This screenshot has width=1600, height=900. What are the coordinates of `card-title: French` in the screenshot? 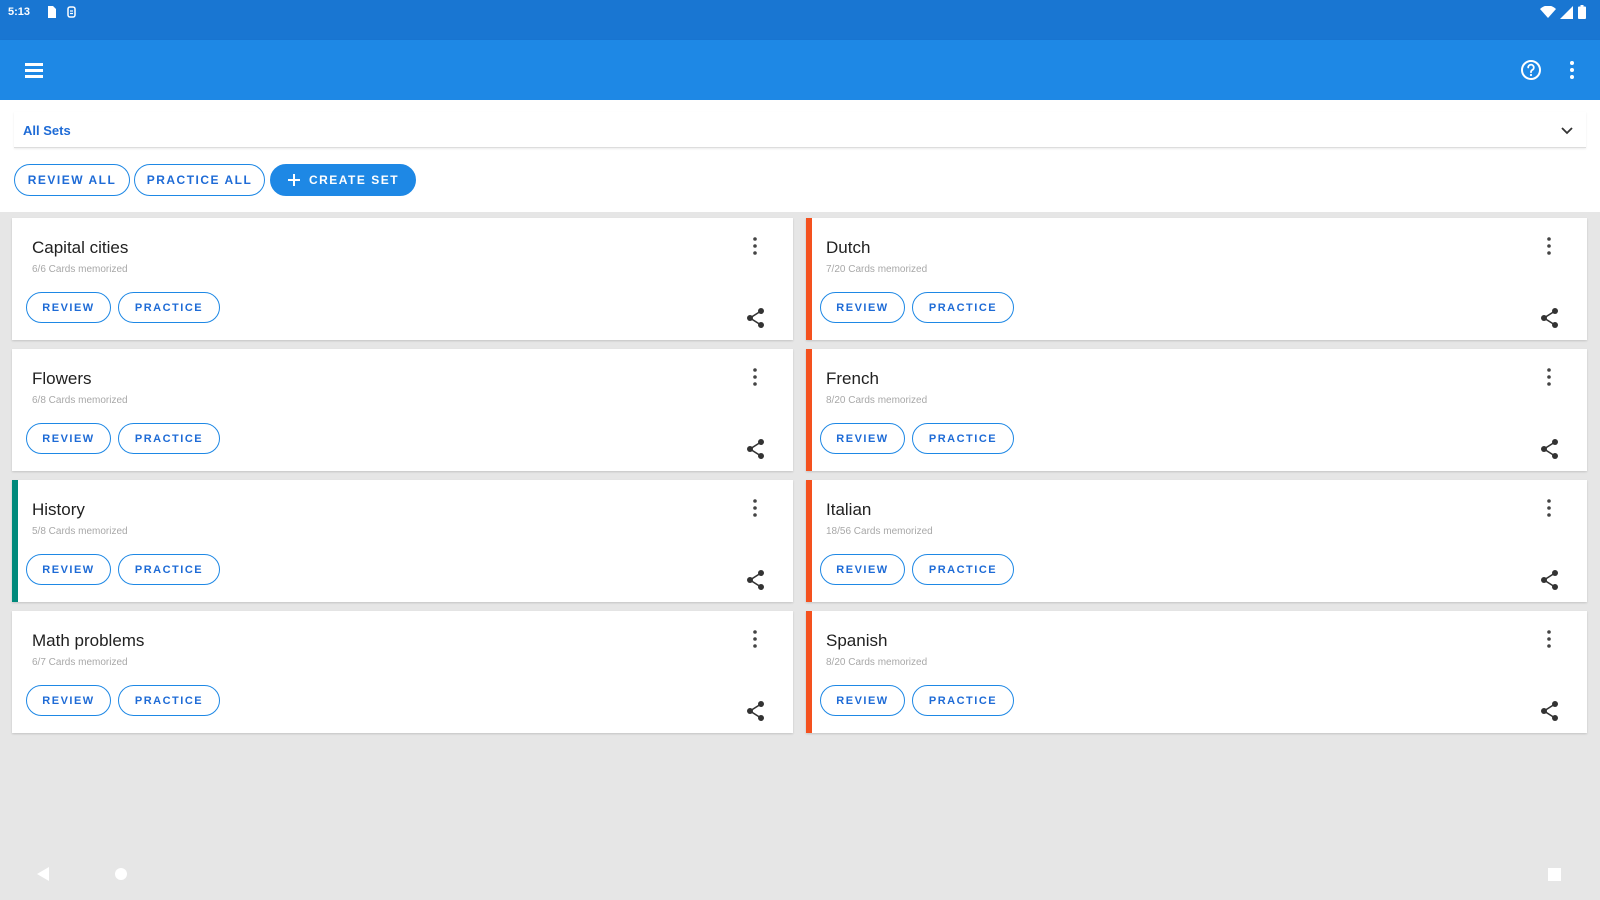 It's located at (852, 378).